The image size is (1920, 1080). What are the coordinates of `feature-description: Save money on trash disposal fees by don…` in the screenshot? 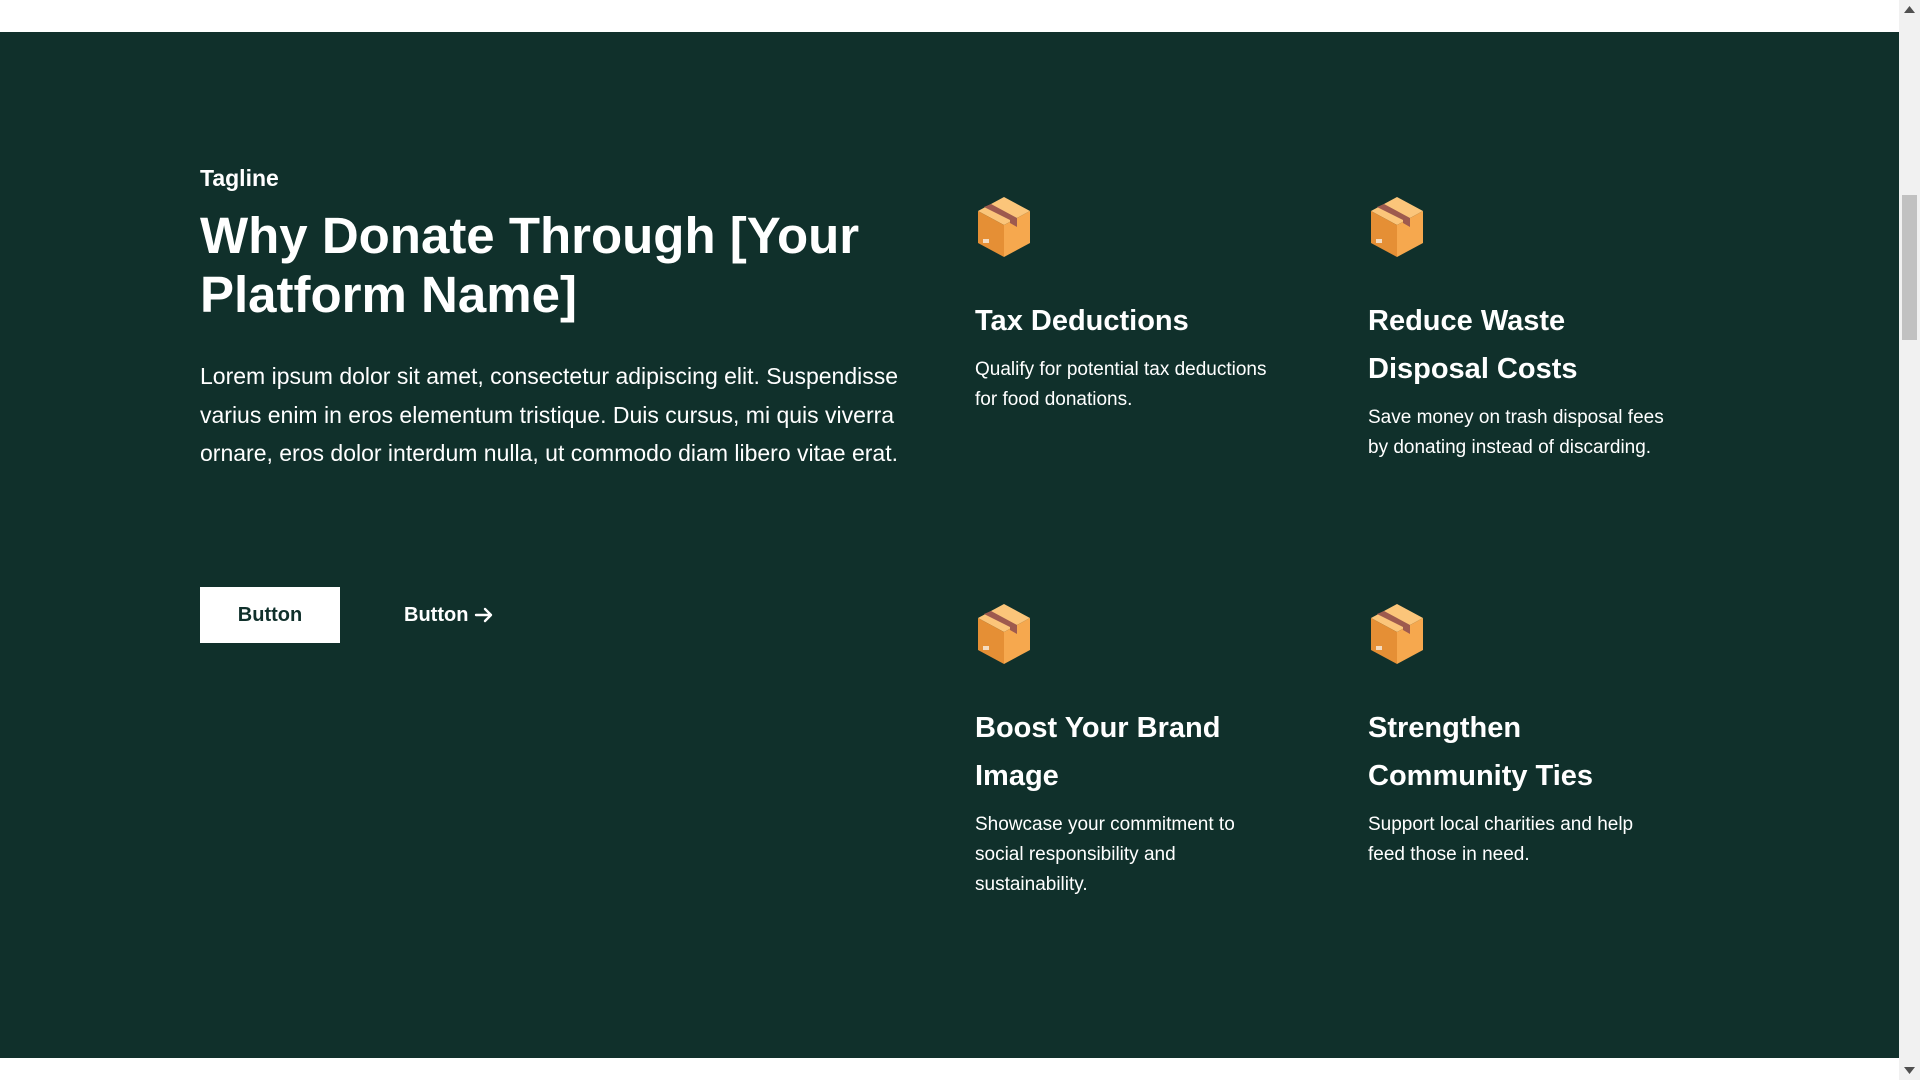 It's located at (1516, 432).